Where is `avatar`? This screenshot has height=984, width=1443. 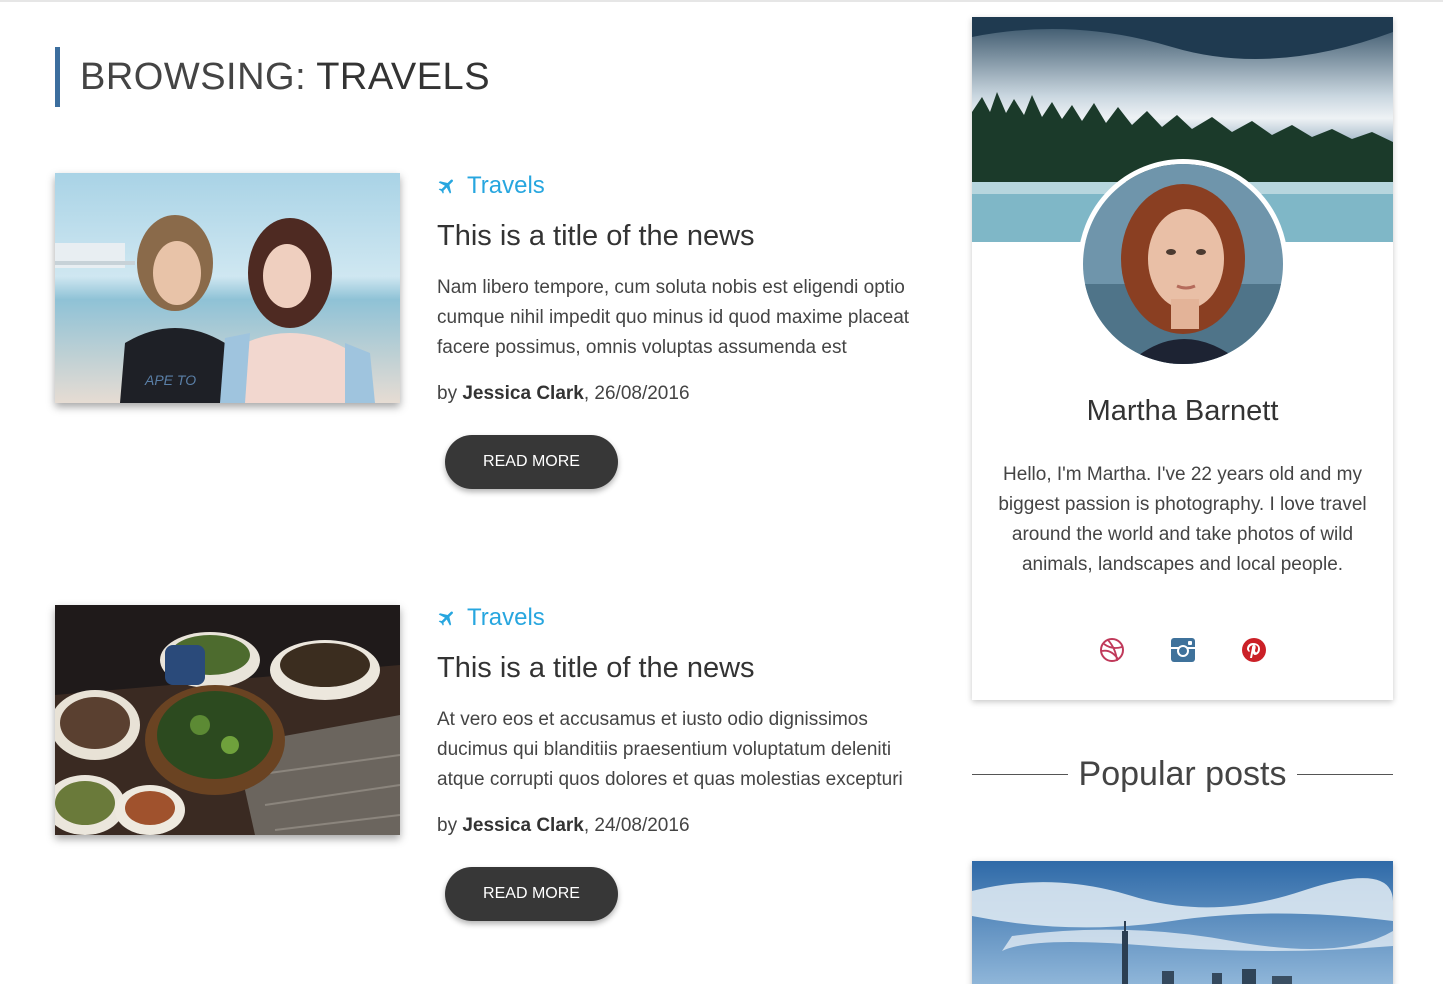 avatar is located at coordinates (1183, 264).